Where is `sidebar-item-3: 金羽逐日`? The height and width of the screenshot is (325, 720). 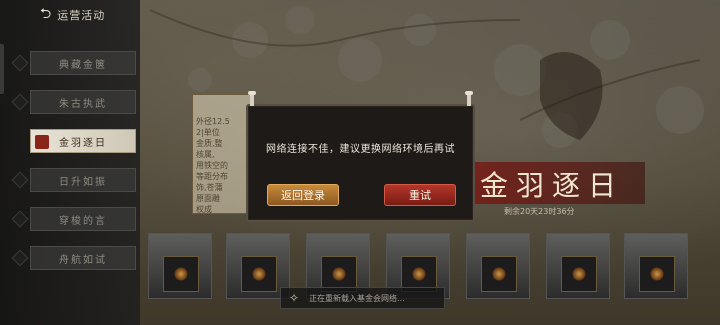 sidebar-item-3: 金羽逐日 is located at coordinates (83, 141).